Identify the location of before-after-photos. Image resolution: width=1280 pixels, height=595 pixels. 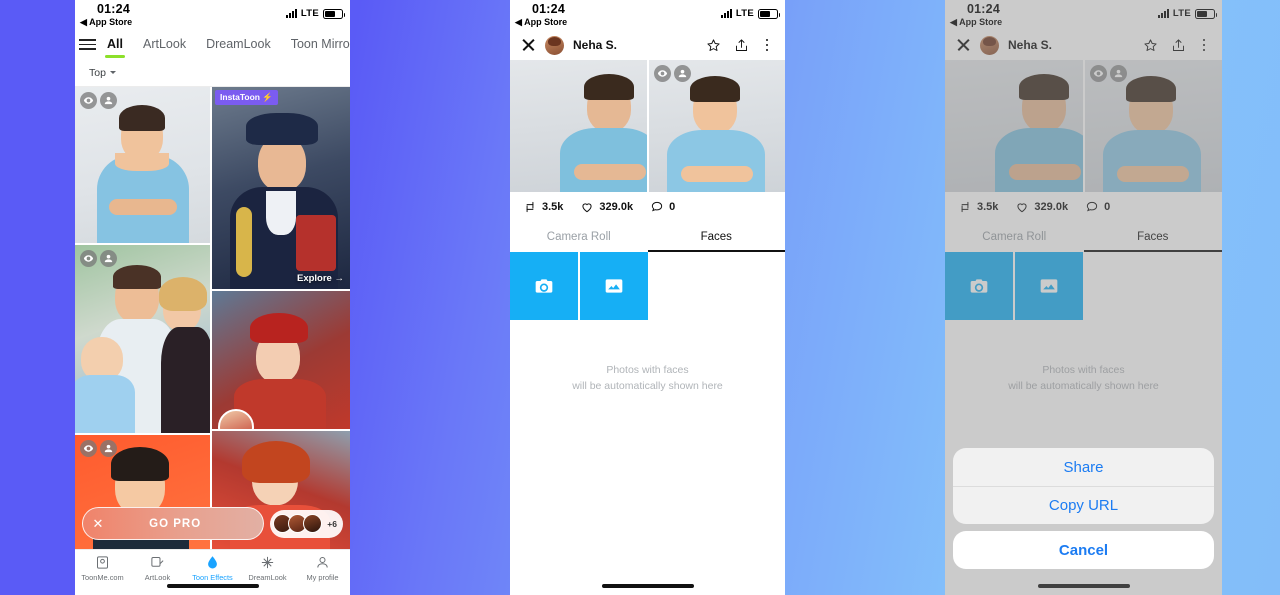
(647, 126).